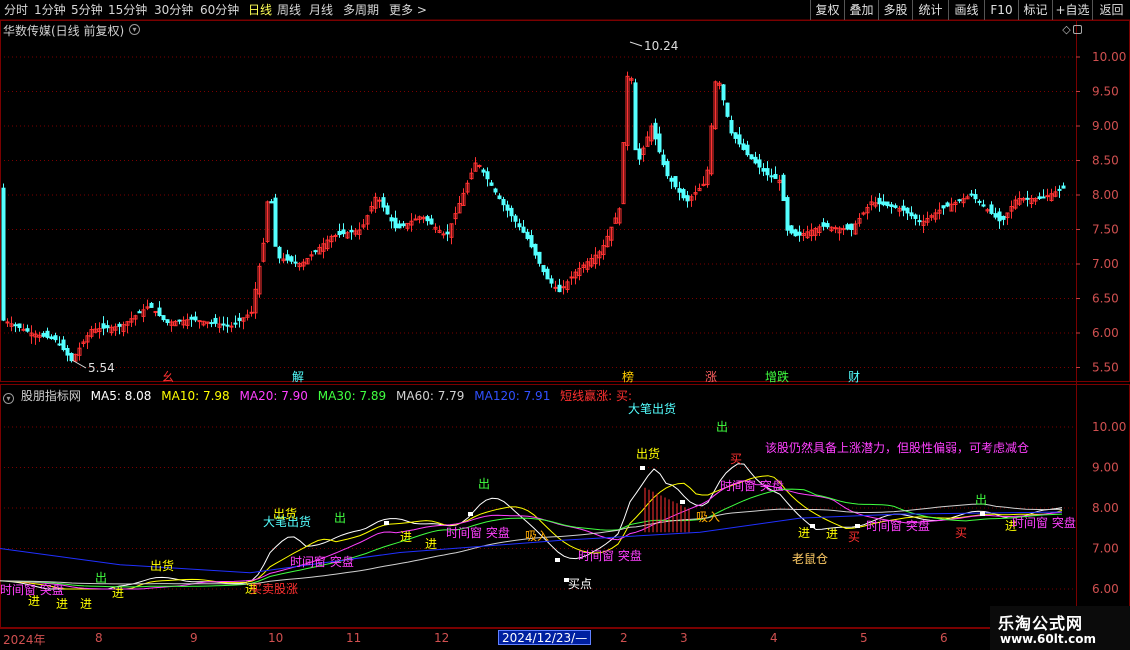 Image resolution: width=1130 pixels, height=650 pixels. Describe the element at coordinates (99, 638) in the screenshot. I see `date-label-month: 8` at that location.